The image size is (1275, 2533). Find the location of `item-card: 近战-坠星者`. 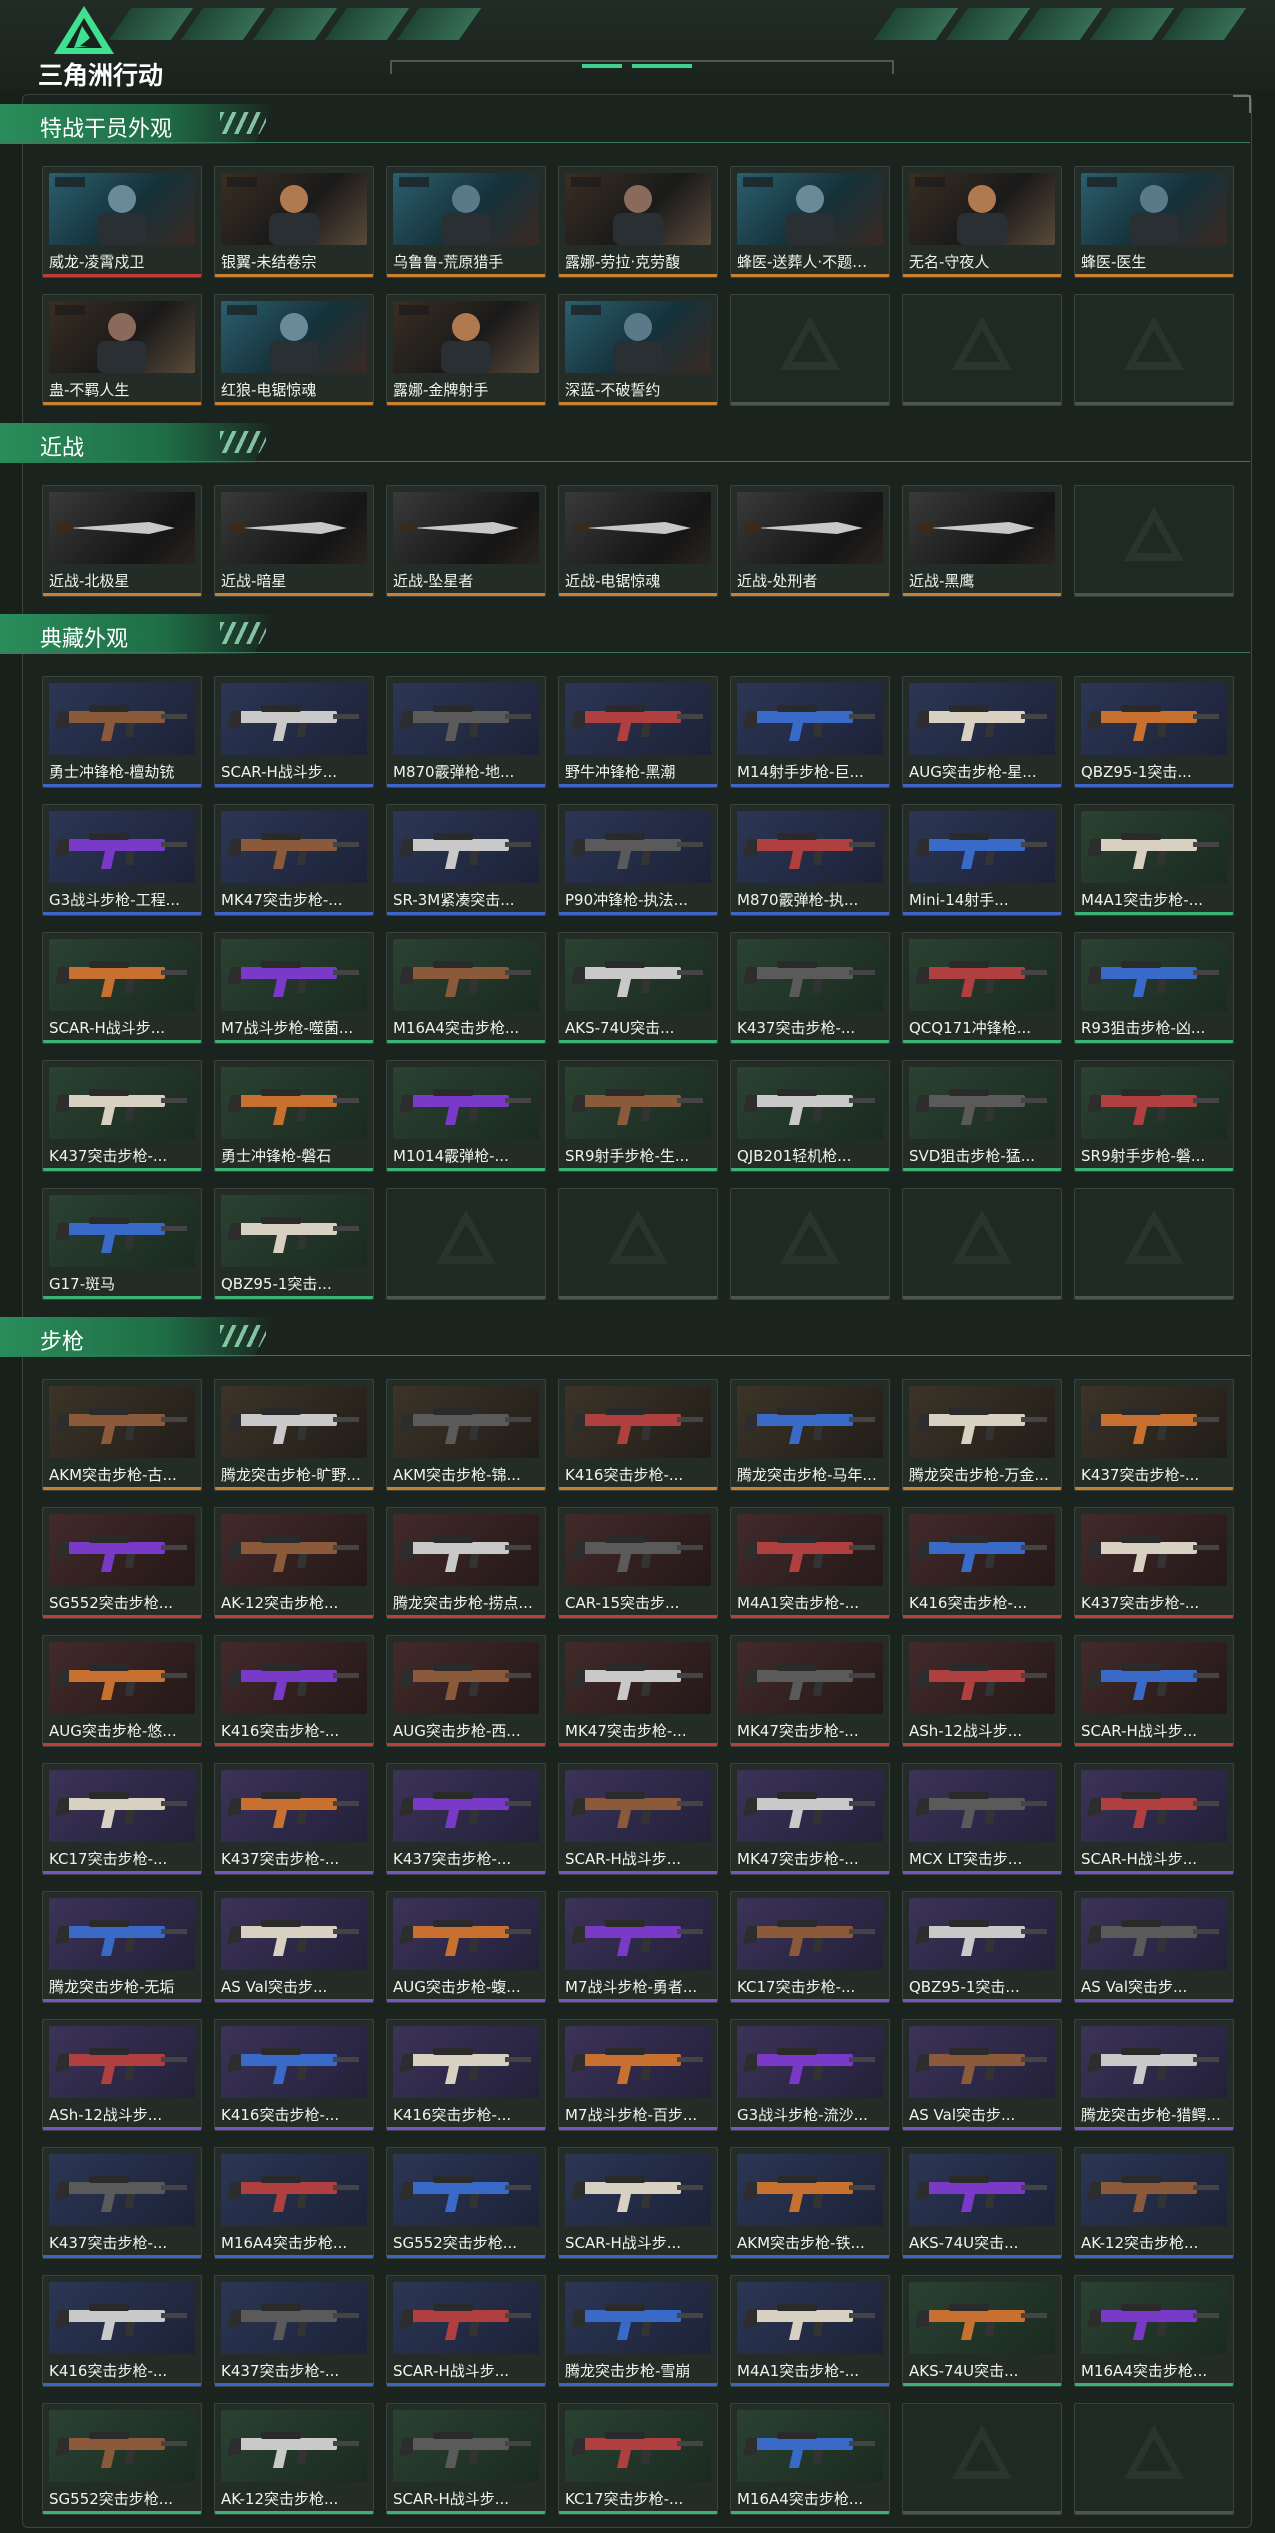

item-card: 近战-坠星者 is located at coordinates (466, 541).